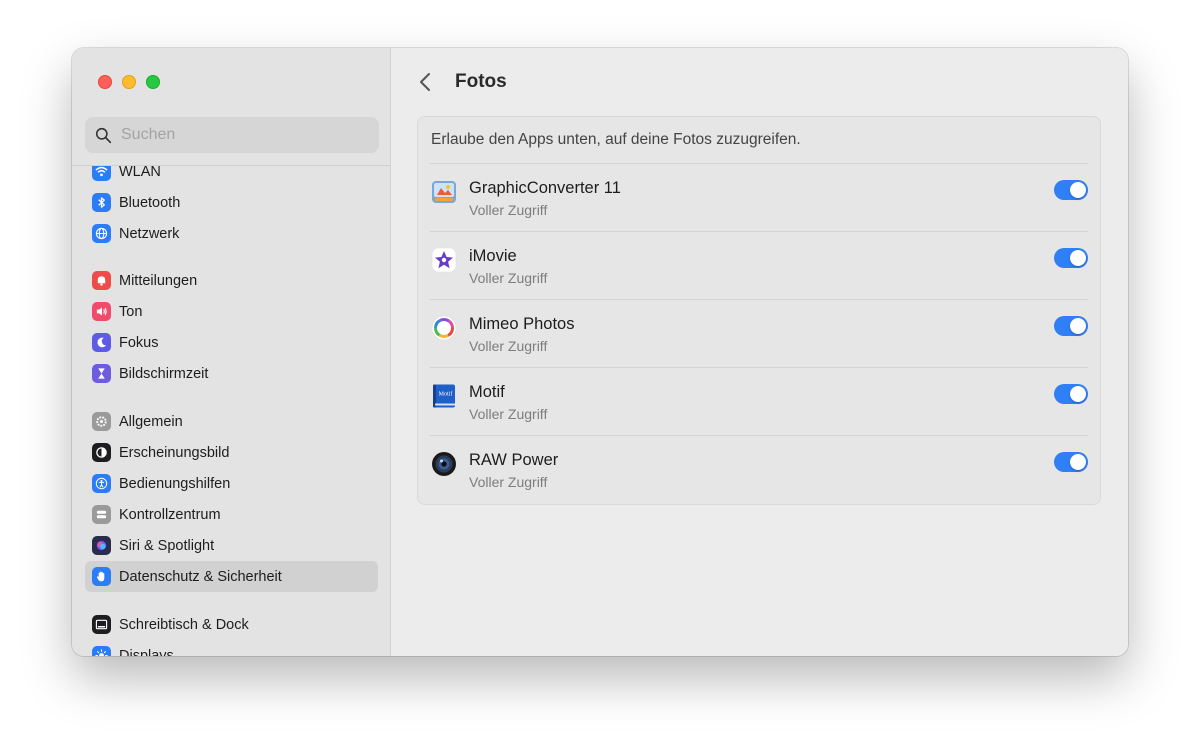 This screenshot has width=1200, height=752. I want to click on globe-icon, so click(101, 233).